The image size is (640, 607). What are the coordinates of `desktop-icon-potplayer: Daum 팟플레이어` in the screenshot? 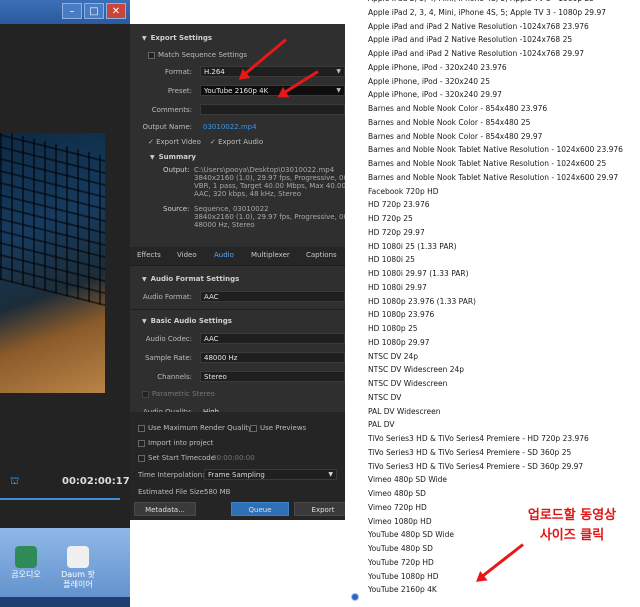 It's located at (78, 568).